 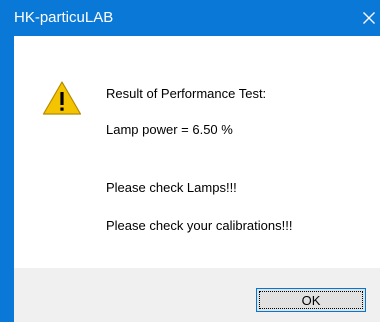 I want to click on check-calibrations-text: Please check your calibrations!!!, so click(x=199, y=225).